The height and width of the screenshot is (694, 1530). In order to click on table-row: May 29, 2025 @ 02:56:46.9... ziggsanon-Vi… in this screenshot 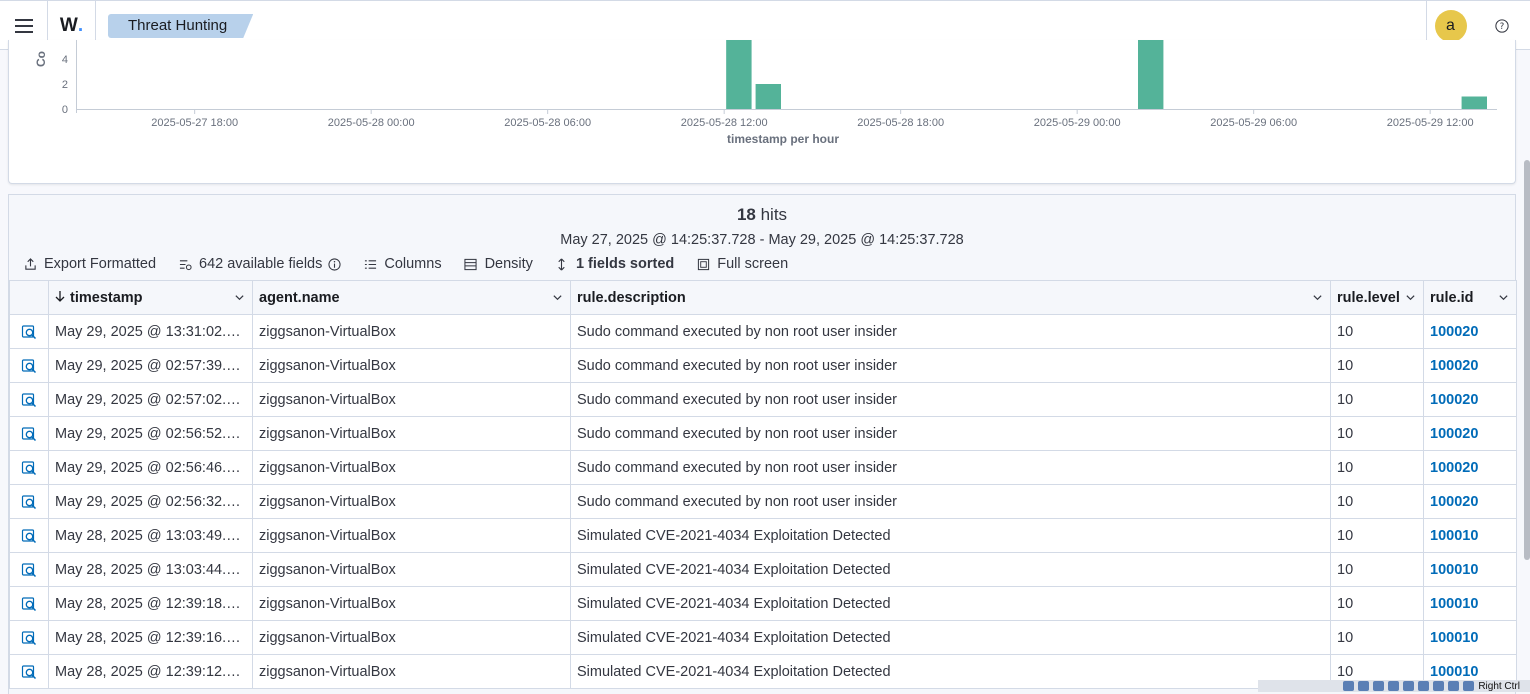, I will do `click(763, 467)`.